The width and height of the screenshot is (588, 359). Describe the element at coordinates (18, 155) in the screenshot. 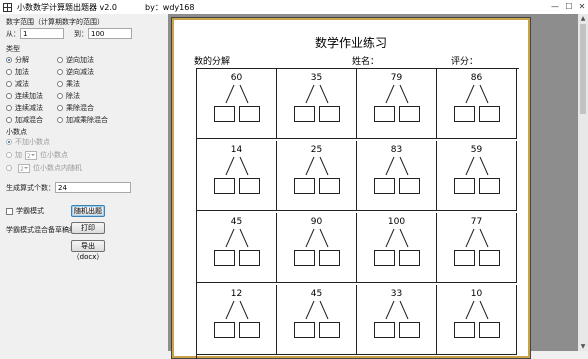

I see `decimal-add-label: 加` at that location.